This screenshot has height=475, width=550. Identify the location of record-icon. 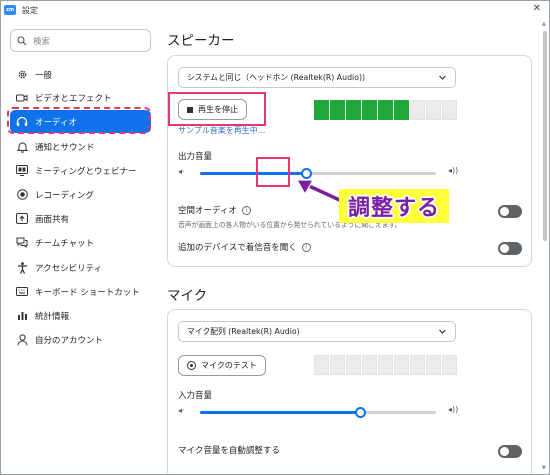
(22, 195).